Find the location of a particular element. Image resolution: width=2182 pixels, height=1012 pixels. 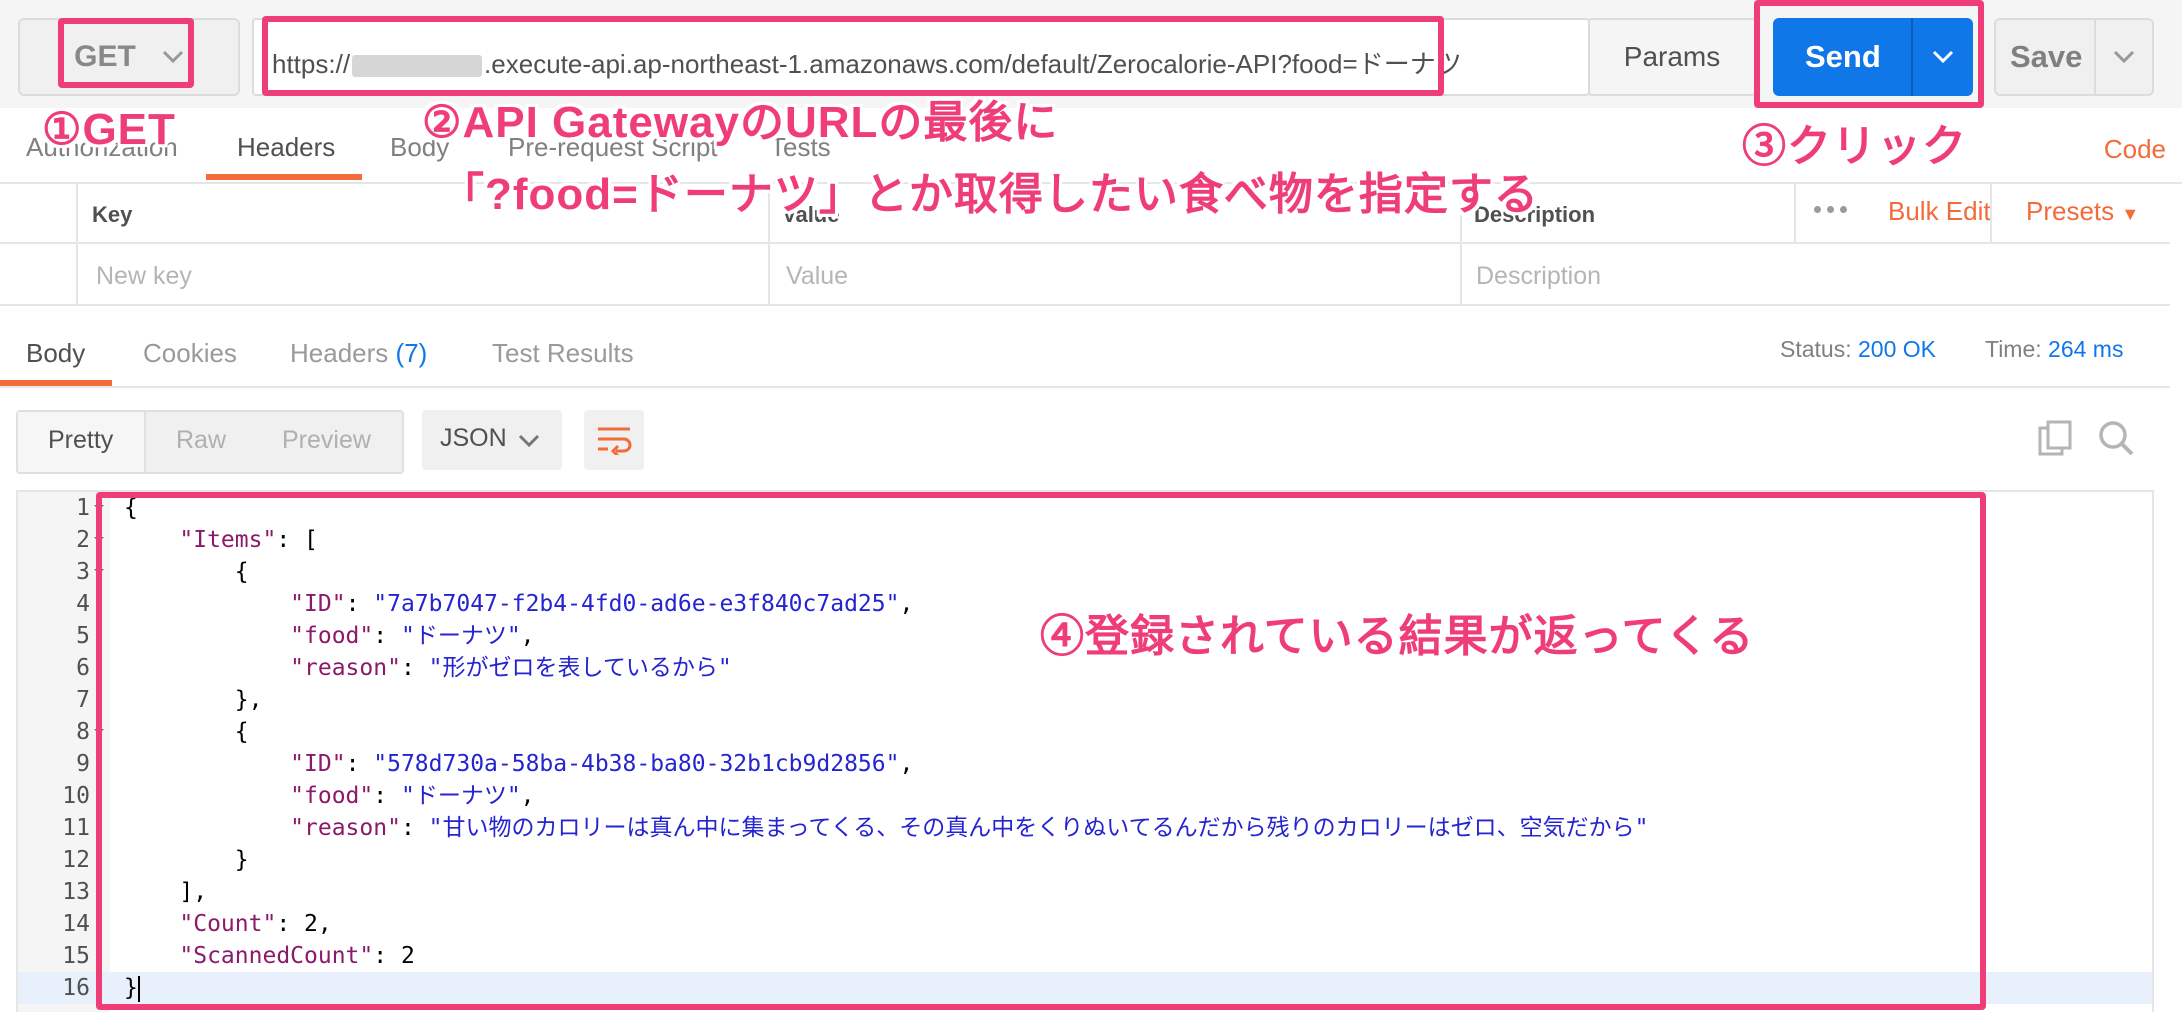

caret-down-icon: ▼ is located at coordinates (2130, 214).